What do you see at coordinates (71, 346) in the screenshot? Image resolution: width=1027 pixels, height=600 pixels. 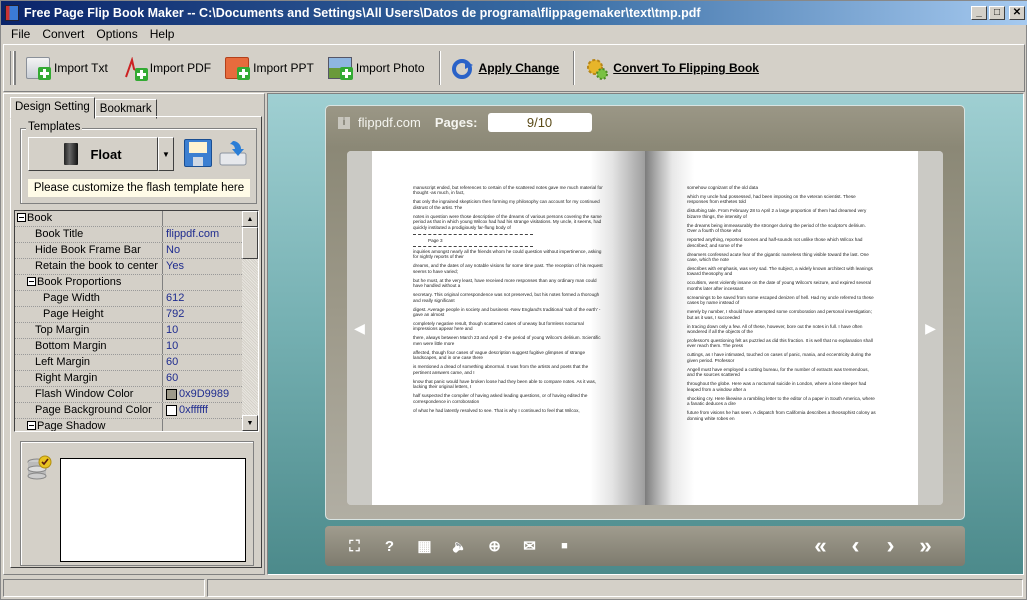 I see `property-name: Bottom Margin` at bounding box center [71, 346].